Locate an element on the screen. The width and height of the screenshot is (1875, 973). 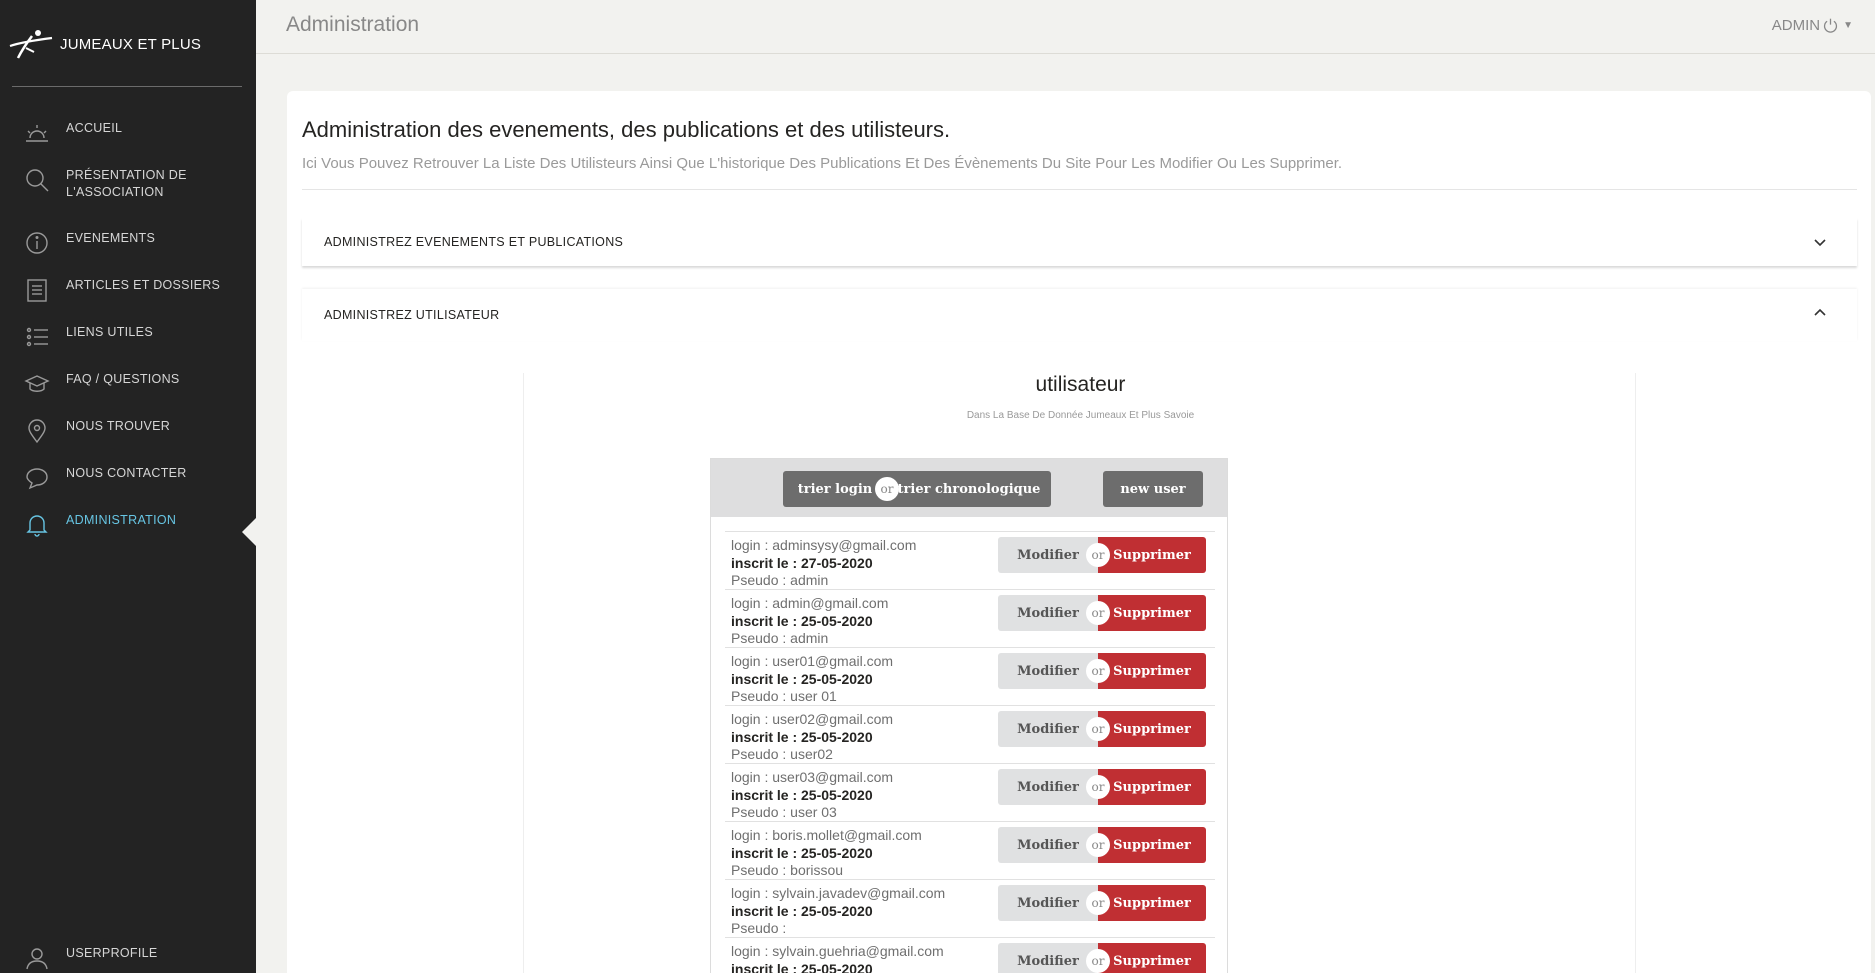
accordion-events-header: ADMINISTREZ EVENEMENTS ET PUBLICATIONS is located at coordinates (1079, 242).